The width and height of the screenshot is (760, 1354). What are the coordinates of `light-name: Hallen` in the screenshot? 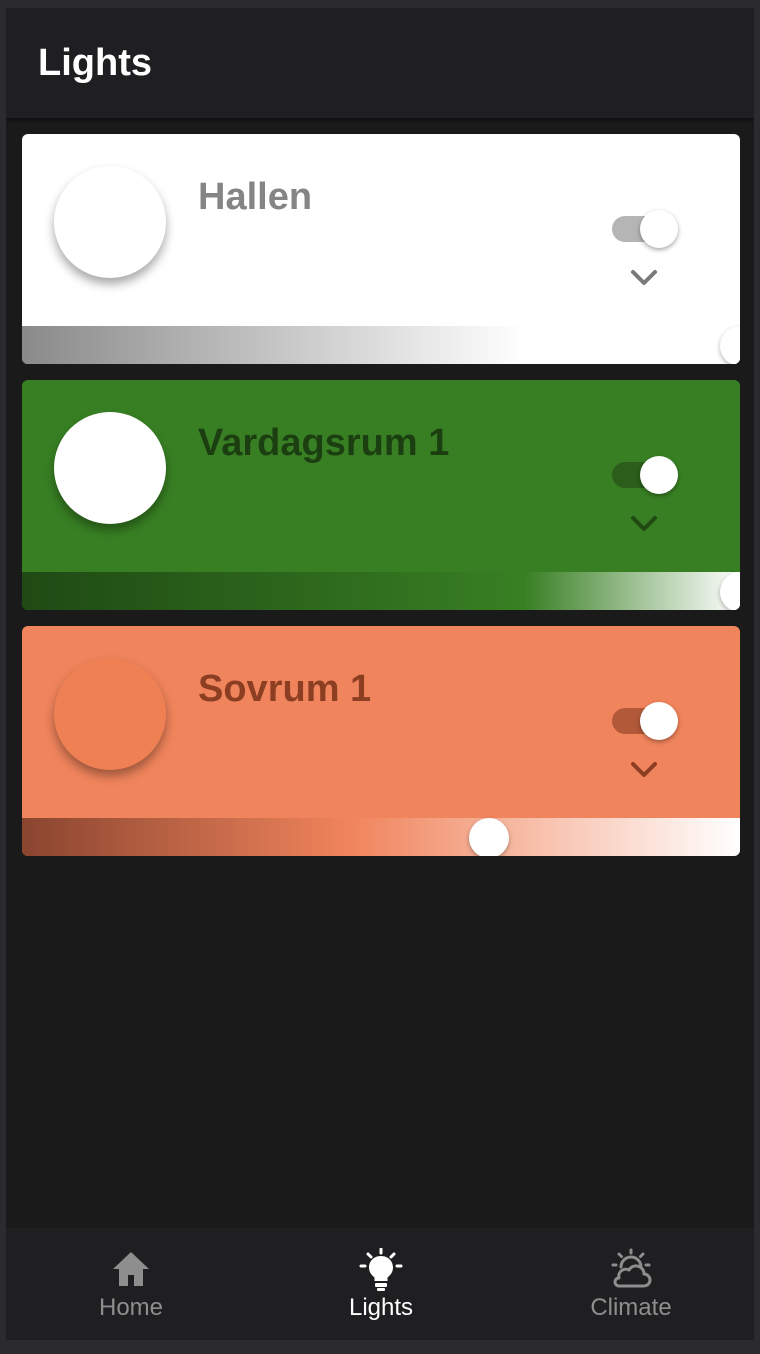 It's located at (255, 197).